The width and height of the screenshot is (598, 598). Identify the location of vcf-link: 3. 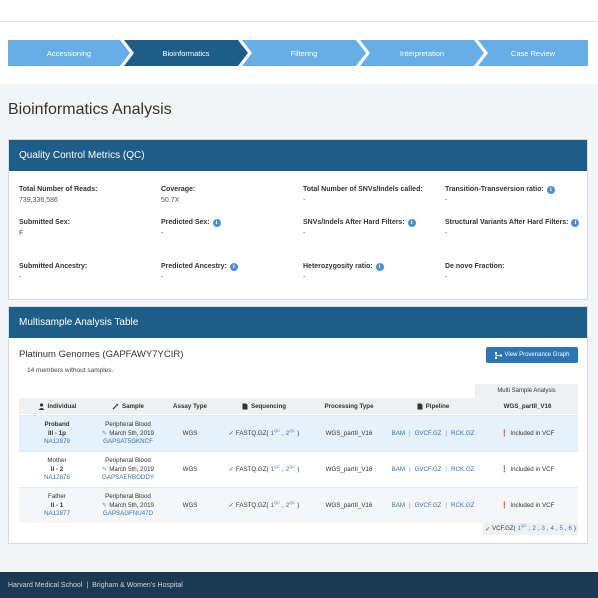
(543, 529).